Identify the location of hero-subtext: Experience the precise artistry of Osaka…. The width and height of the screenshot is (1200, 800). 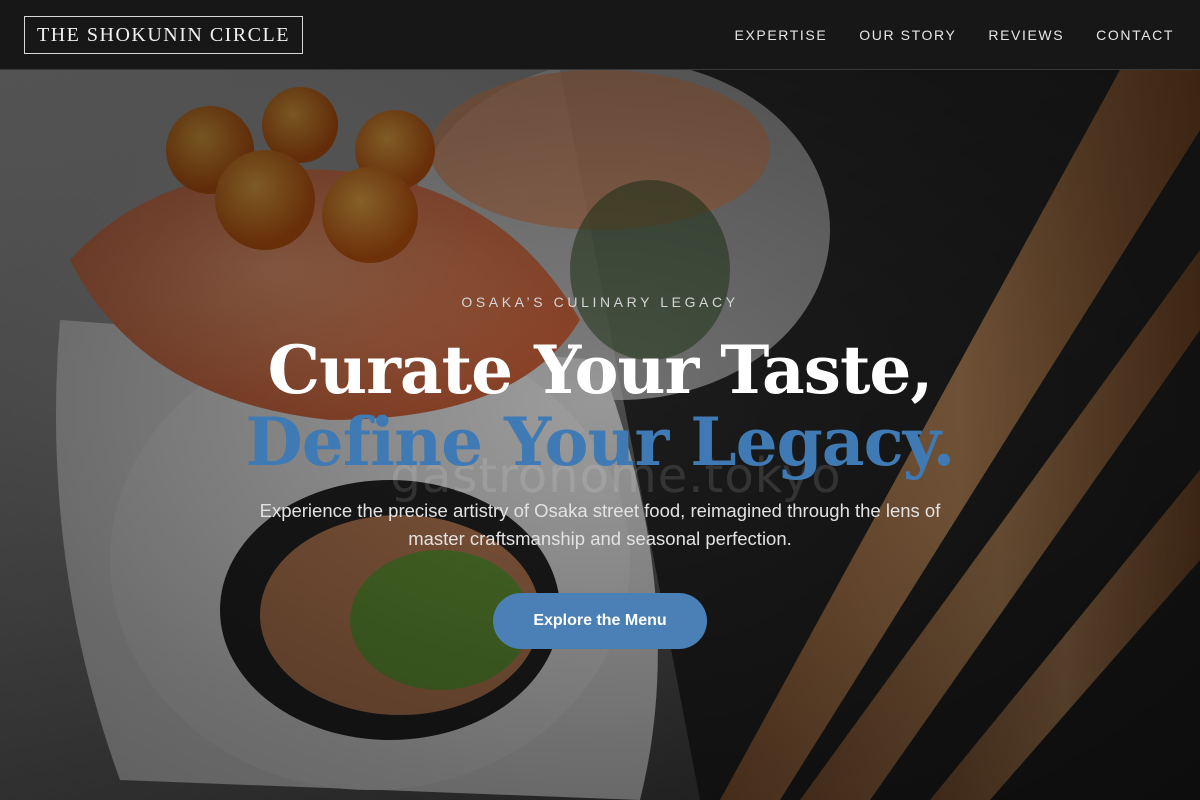
(600, 524).